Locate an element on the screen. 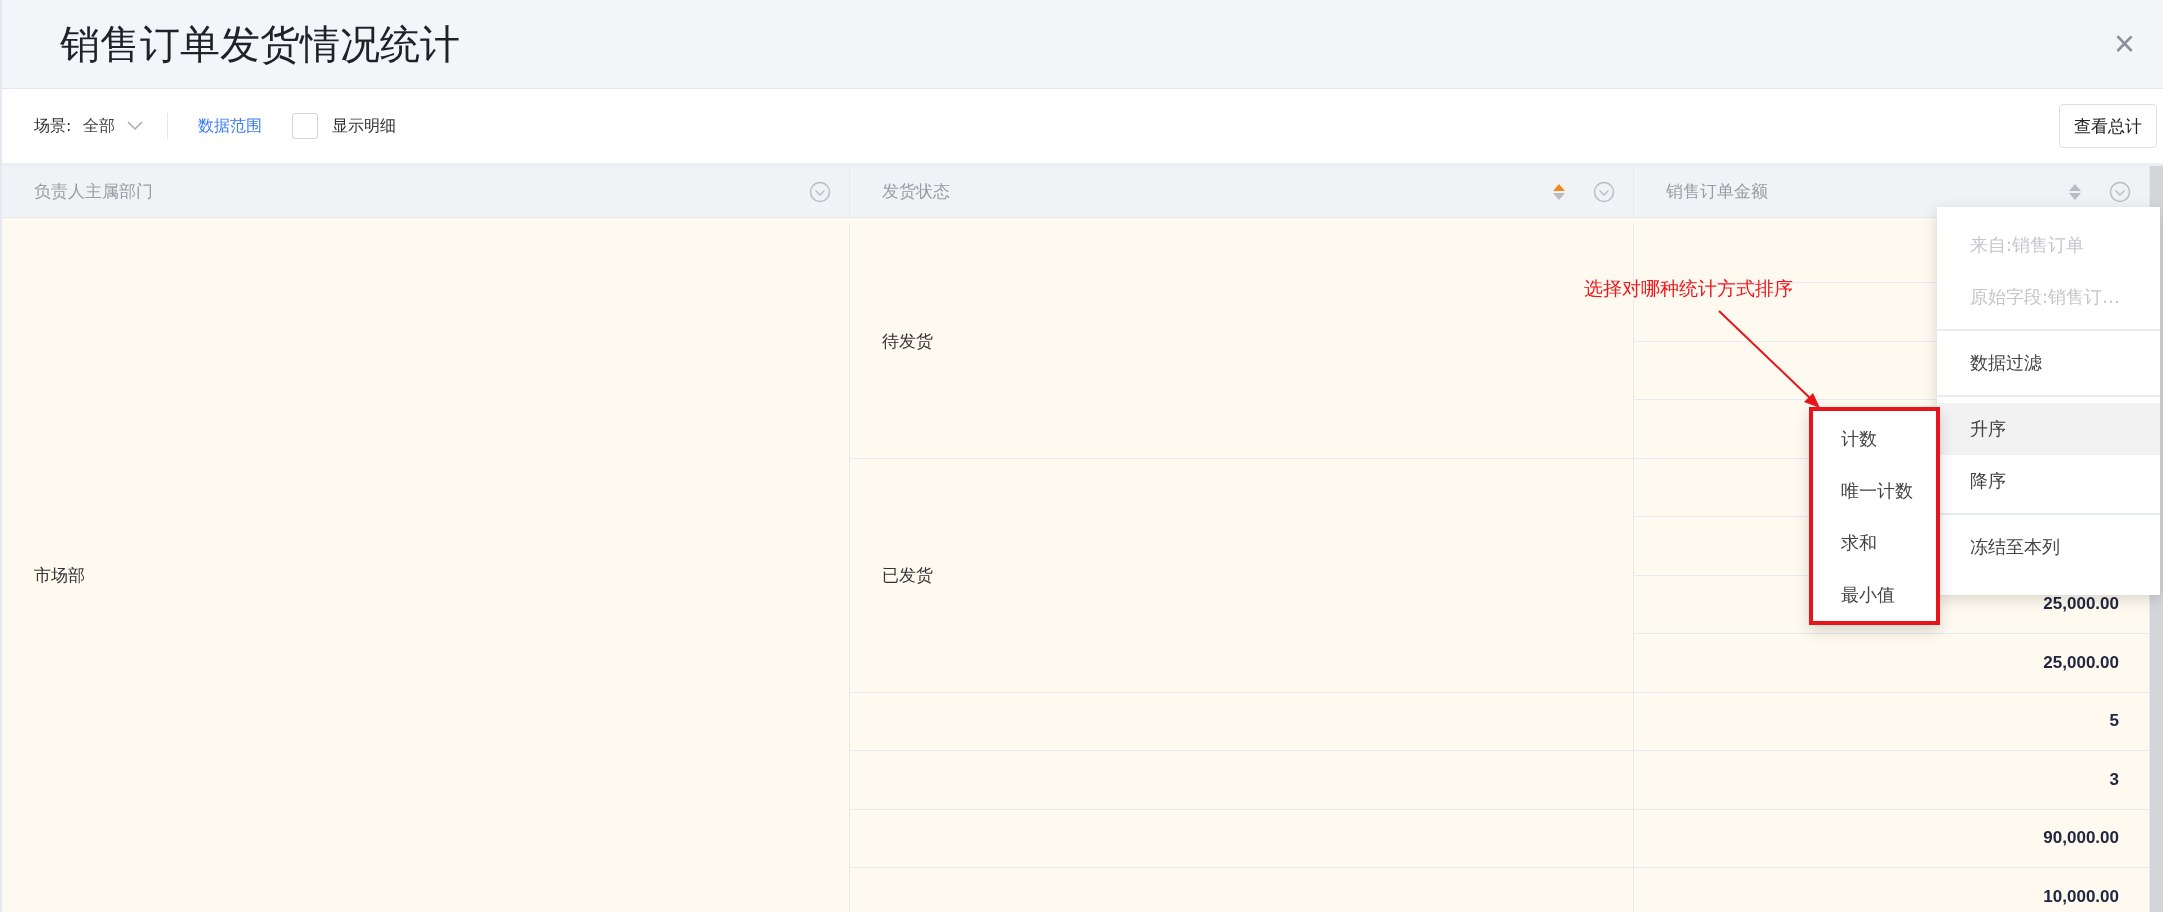 The height and width of the screenshot is (912, 2163). menu-item: 降序 is located at coordinates (2048, 481).